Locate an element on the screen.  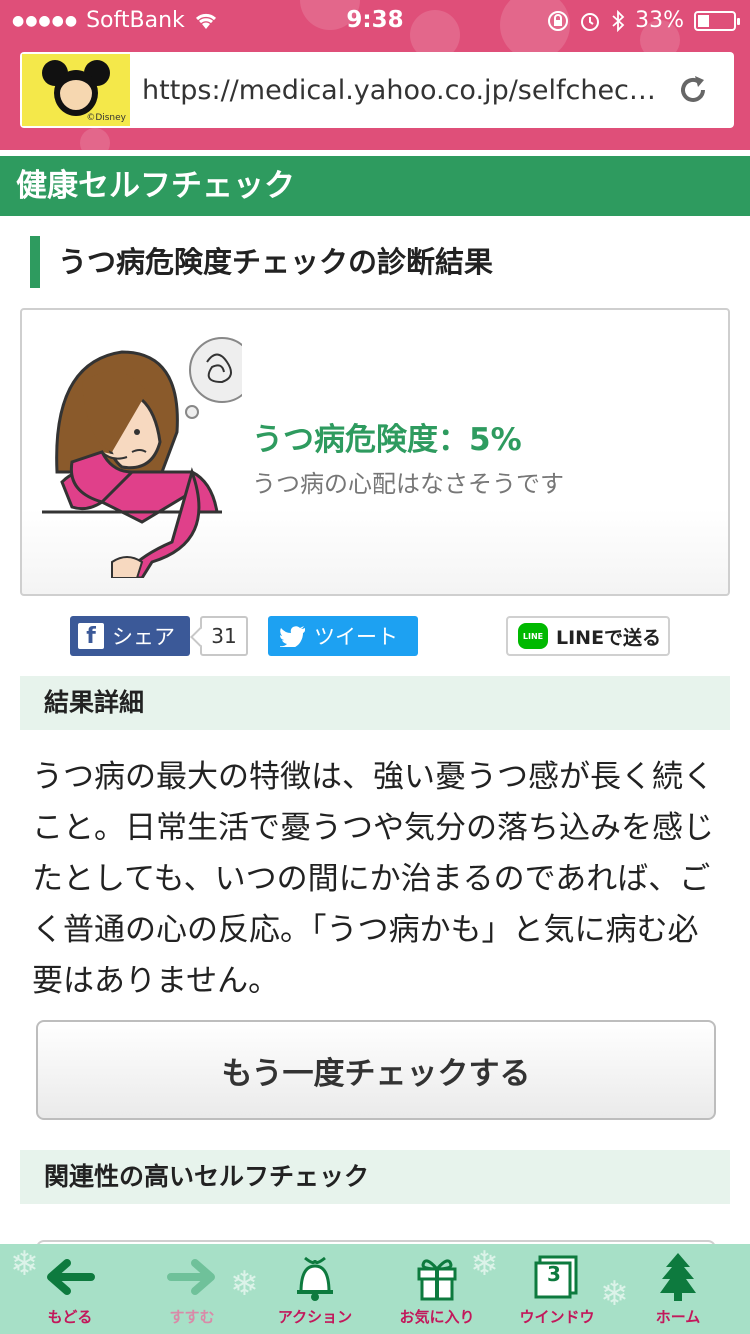
reload-button is located at coordinates (693, 90).